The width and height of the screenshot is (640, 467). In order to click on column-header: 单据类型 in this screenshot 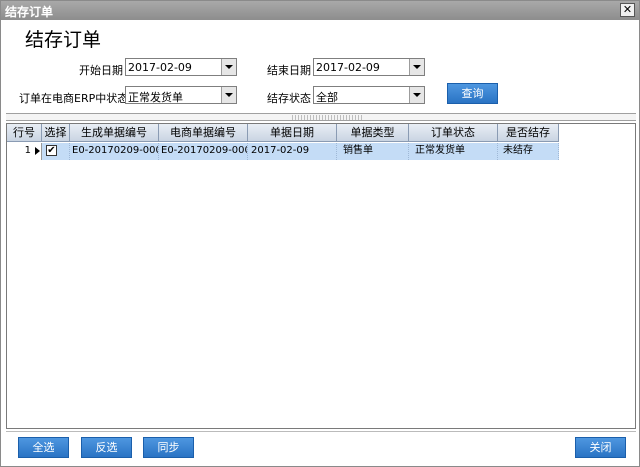, I will do `click(373, 133)`.